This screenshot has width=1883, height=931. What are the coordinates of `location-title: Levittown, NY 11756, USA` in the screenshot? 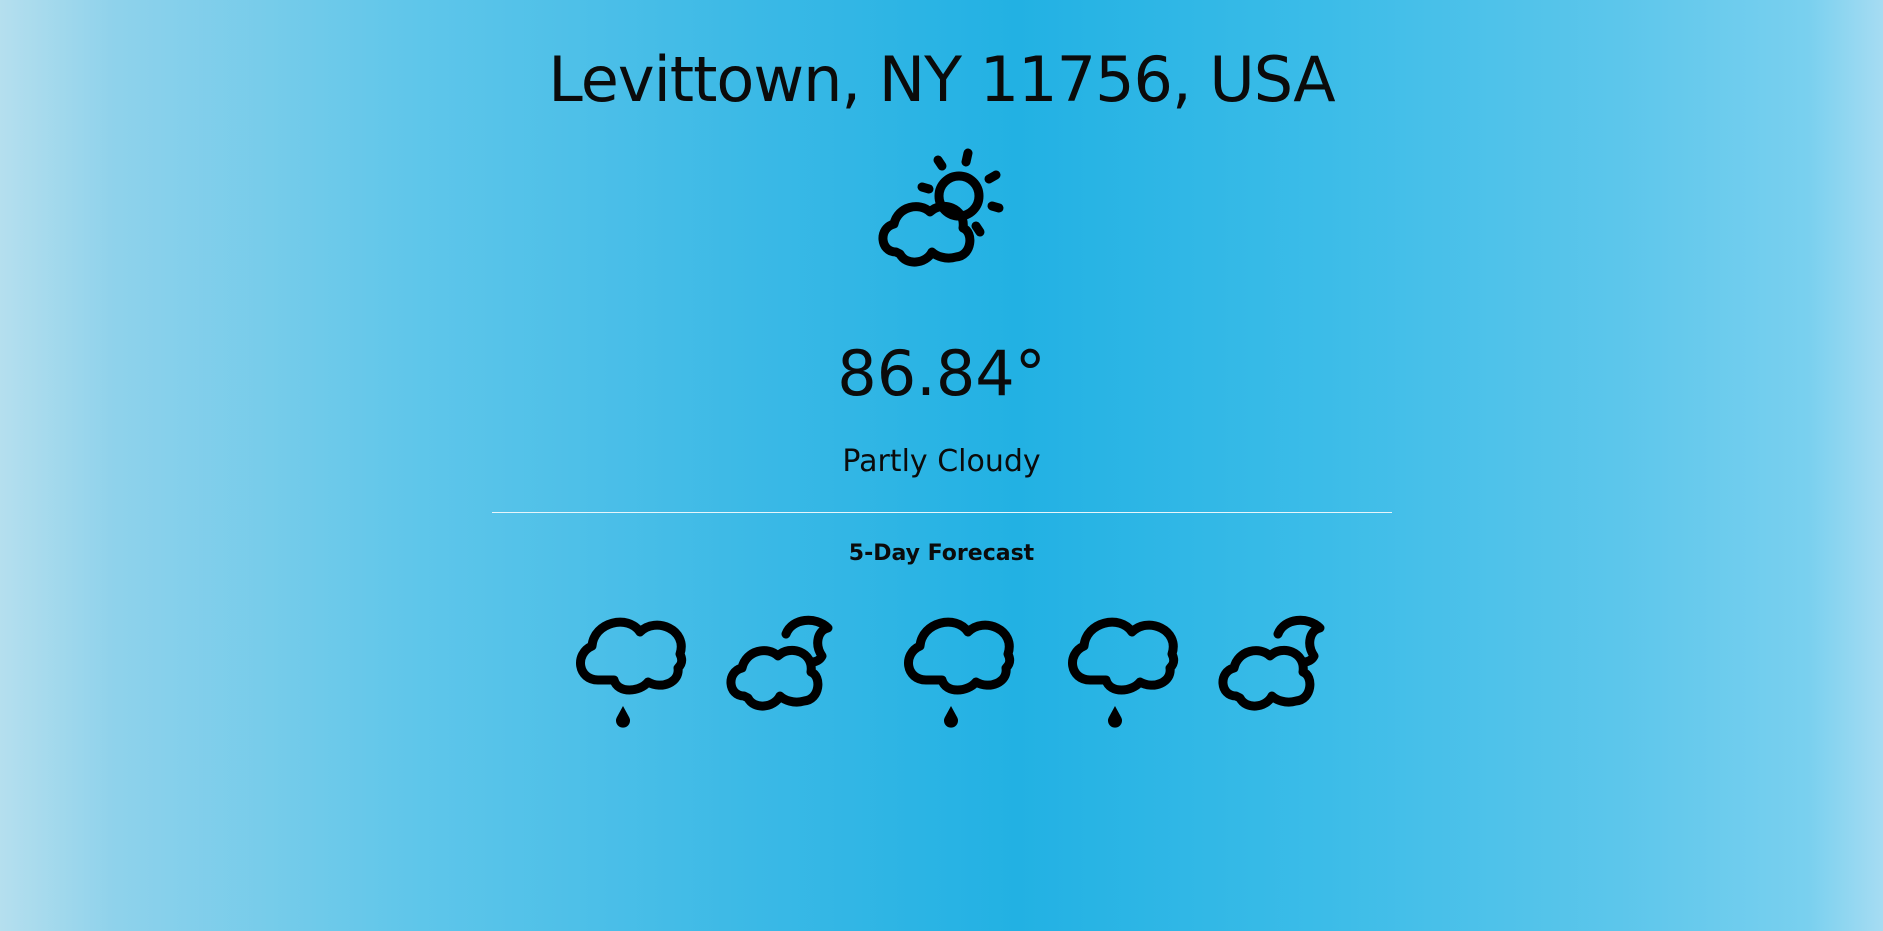 It's located at (941, 79).